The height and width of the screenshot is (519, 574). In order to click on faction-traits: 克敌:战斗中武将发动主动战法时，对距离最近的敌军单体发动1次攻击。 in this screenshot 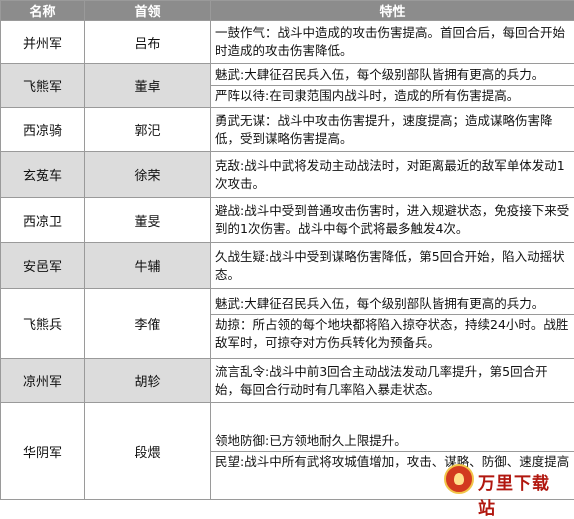, I will do `click(392, 175)`.